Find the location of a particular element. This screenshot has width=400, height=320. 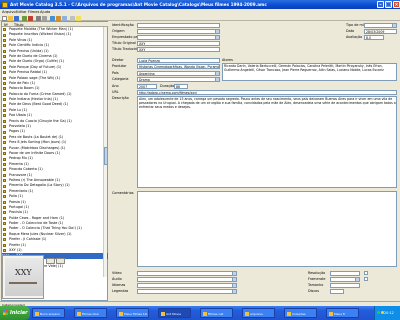

menu-filmes: Filmes is located at coordinates (33, 12).